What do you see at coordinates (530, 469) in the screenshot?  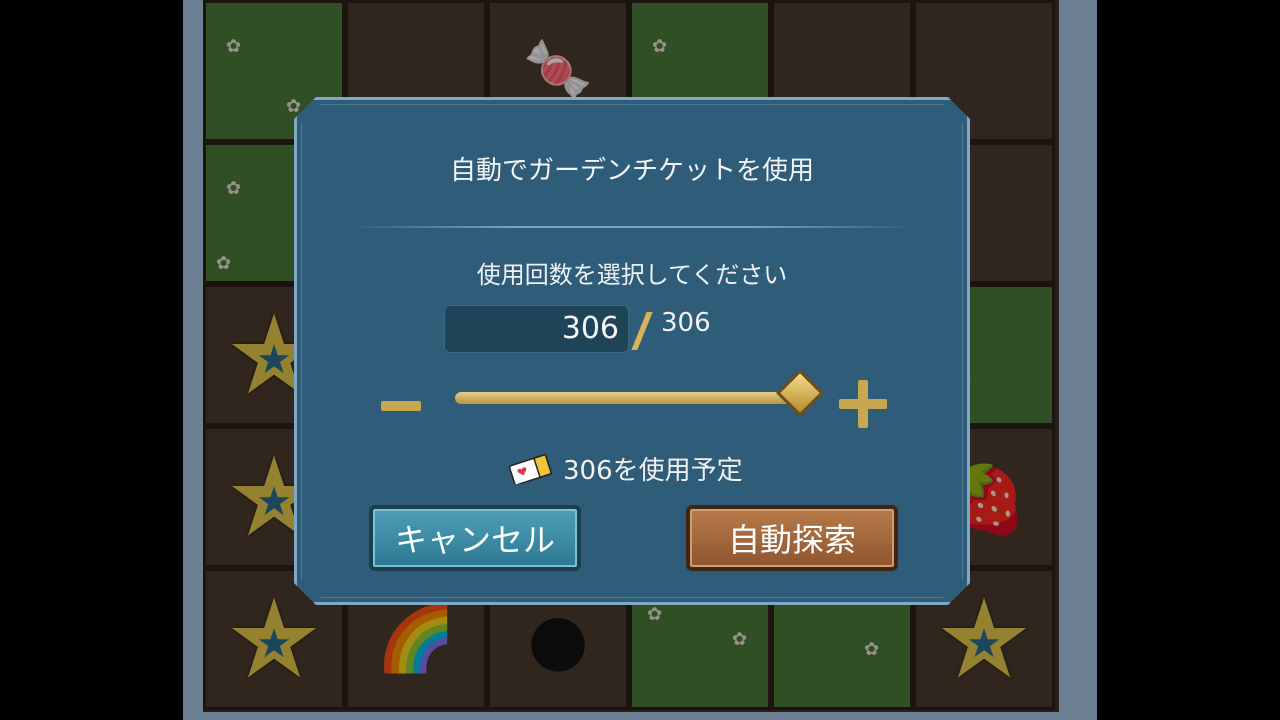 I see `ticket-icon` at bounding box center [530, 469].